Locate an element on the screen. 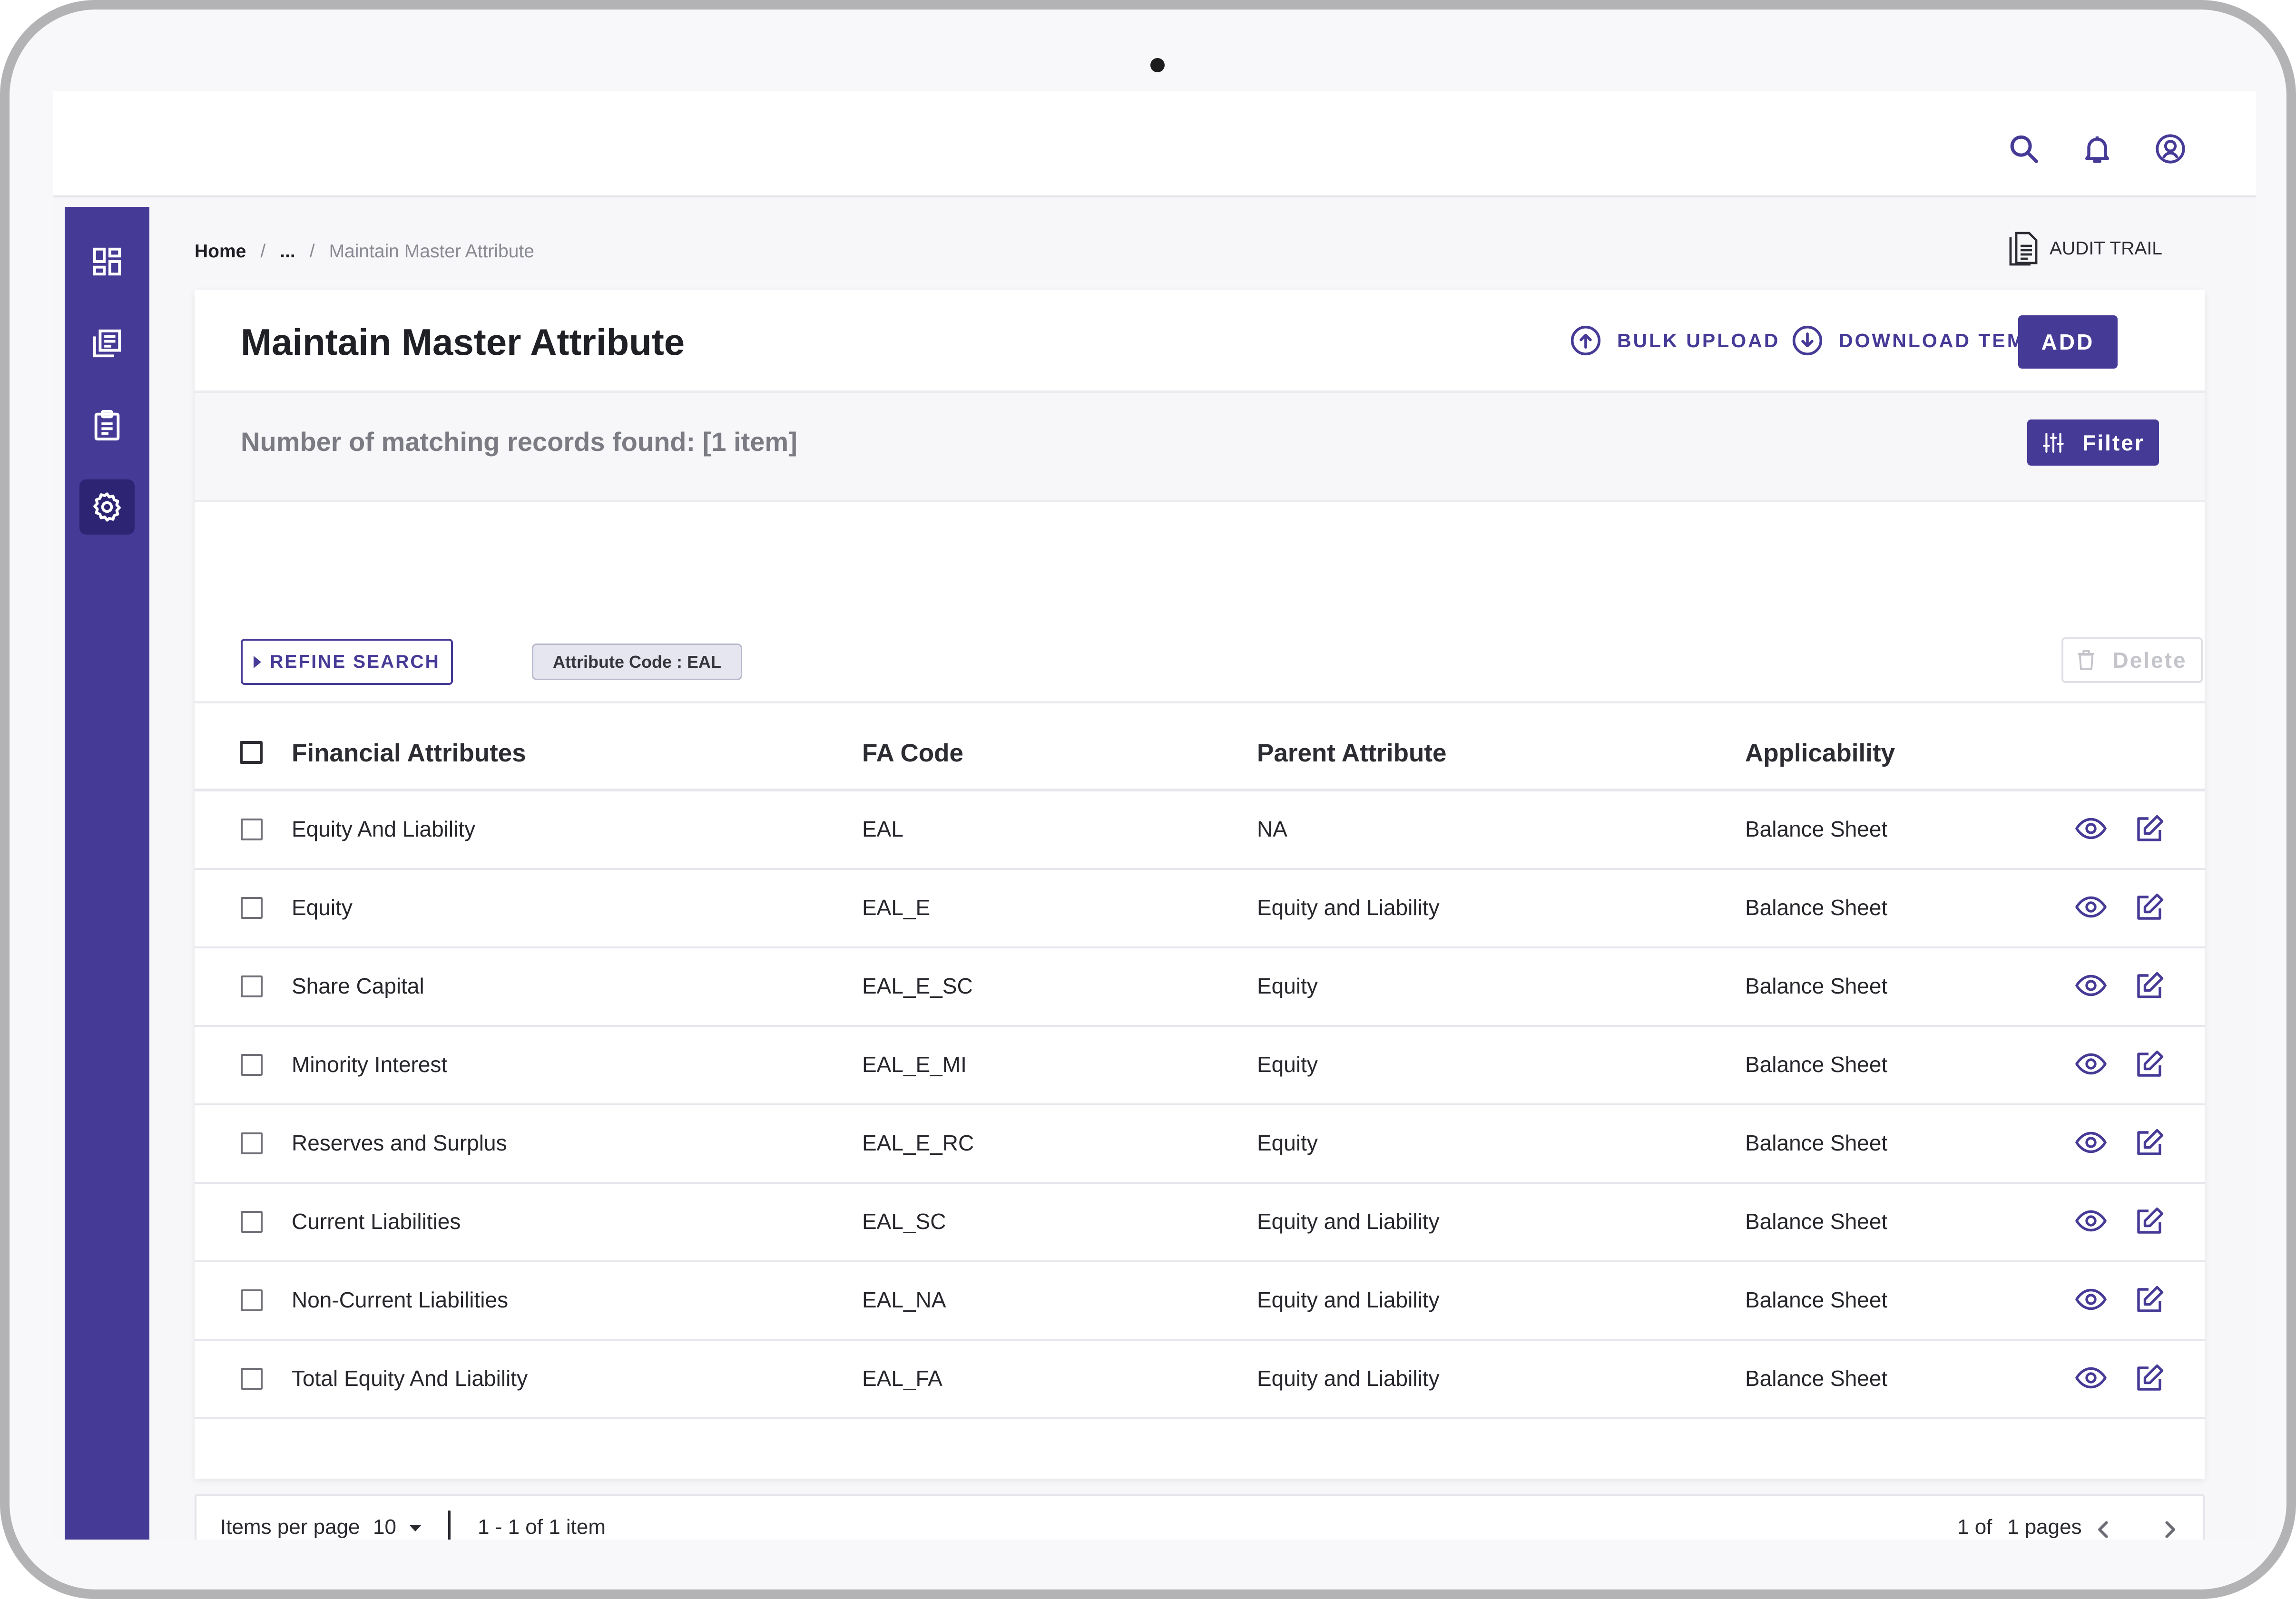  refine-search-button: REFINE SEARCH is located at coordinates (347, 662).